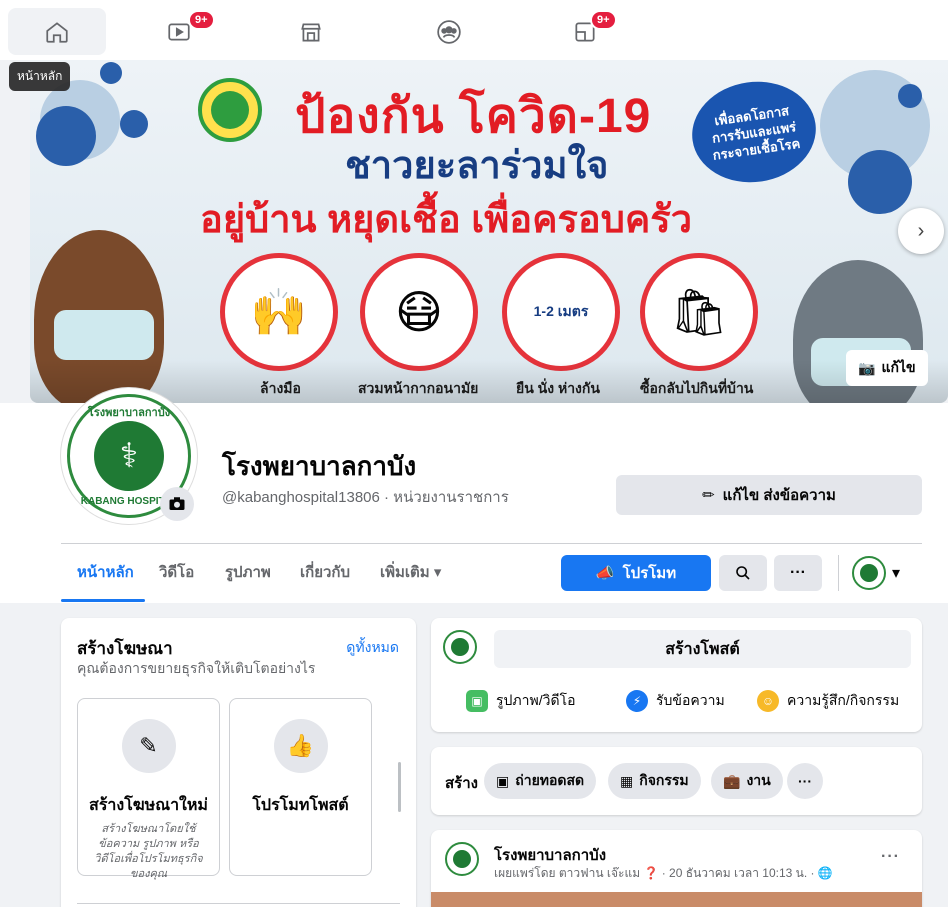  Describe the element at coordinates (768, 701) in the screenshot. I see `smiley-icon: ☺` at that location.